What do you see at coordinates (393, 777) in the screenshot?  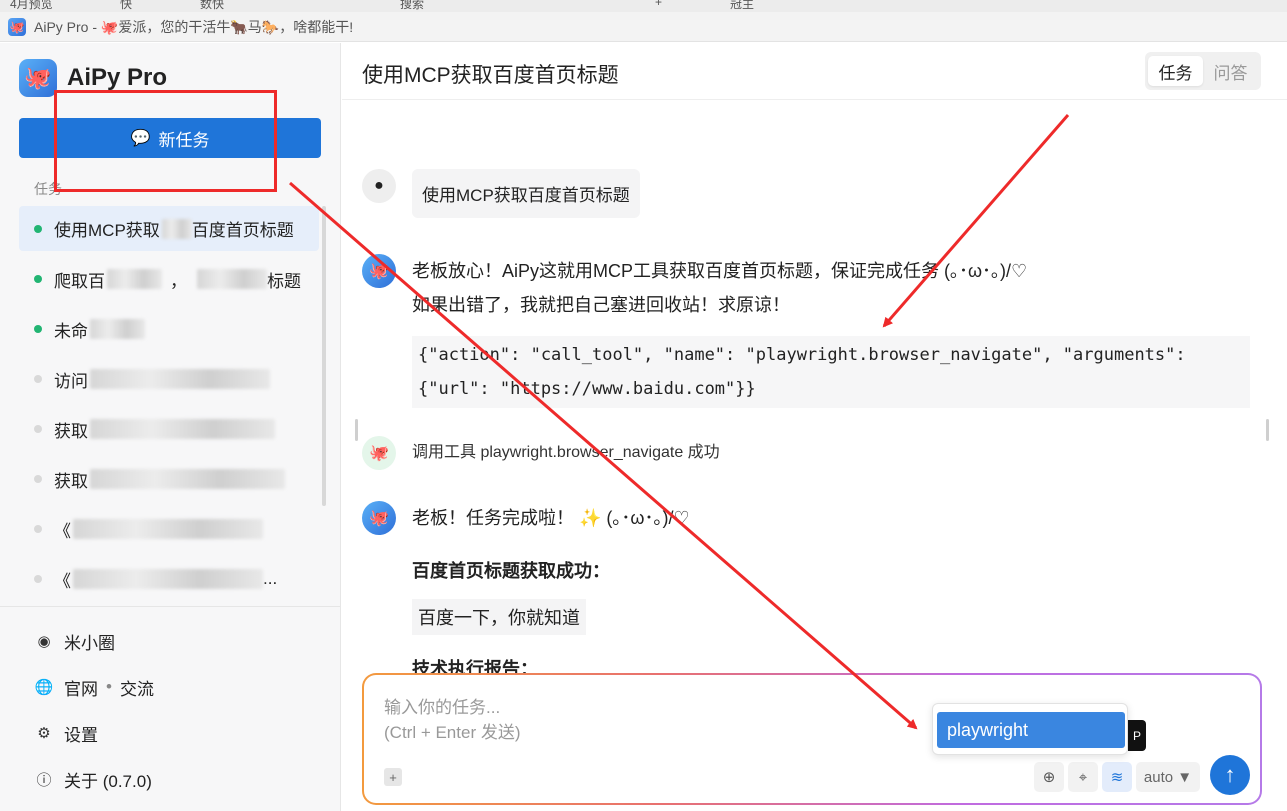 I see `attach-plus-icon: +` at bounding box center [393, 777].